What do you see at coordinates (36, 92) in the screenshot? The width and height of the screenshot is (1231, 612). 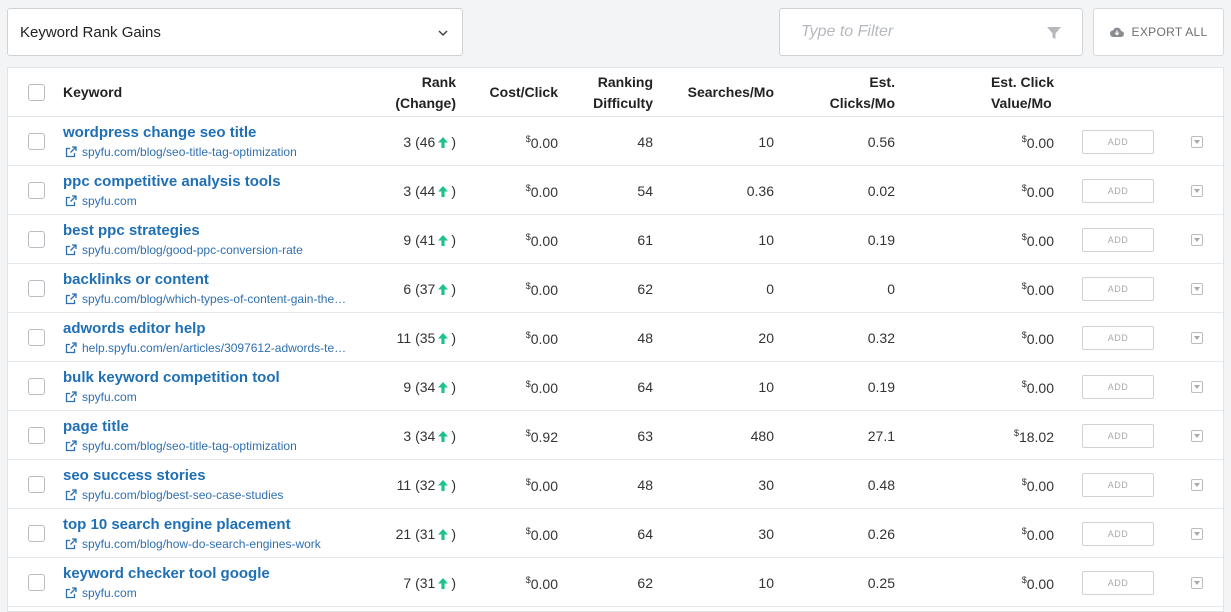 I see `select-all-checkbox` at bounding box center [36, 92].